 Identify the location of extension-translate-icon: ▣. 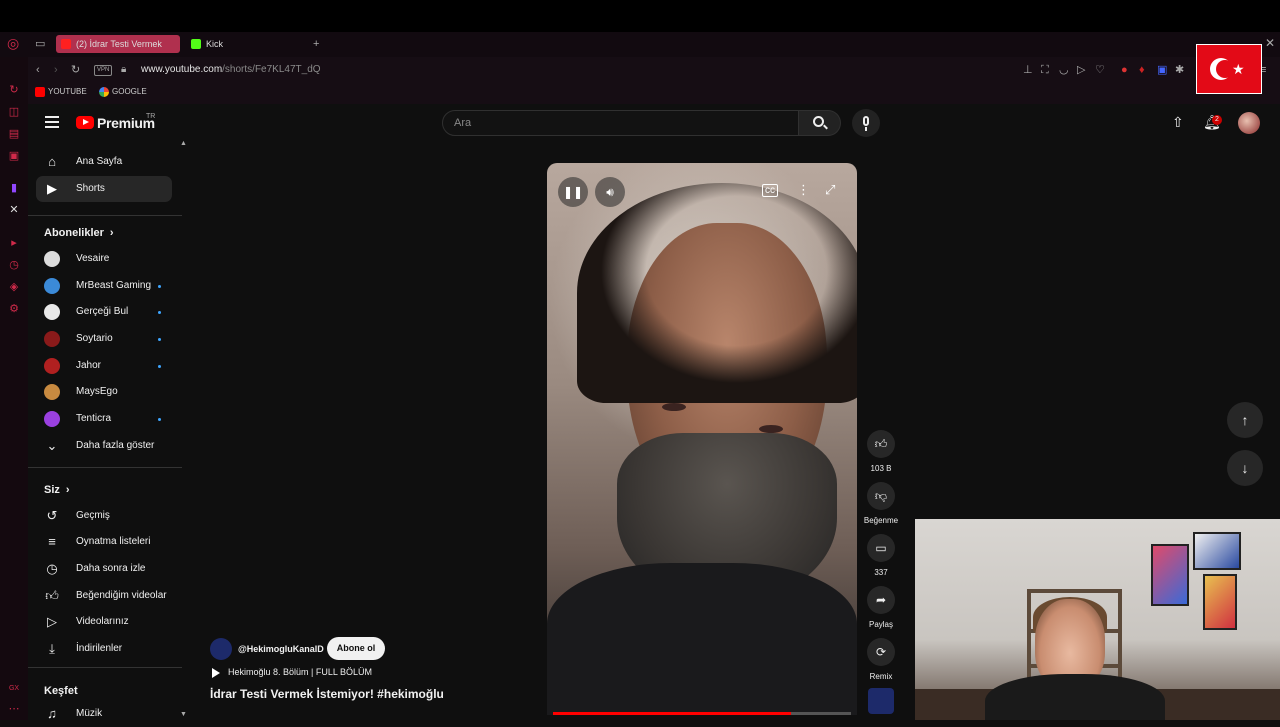
(1162, 70).